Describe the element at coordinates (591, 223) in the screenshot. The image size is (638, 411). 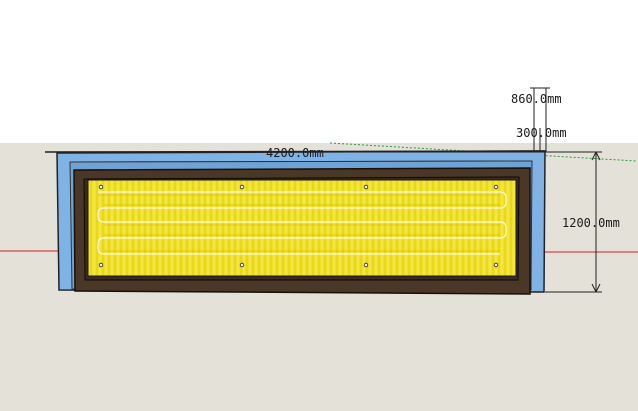
I see `height-dimension-label: 1200.0mm` at that location.